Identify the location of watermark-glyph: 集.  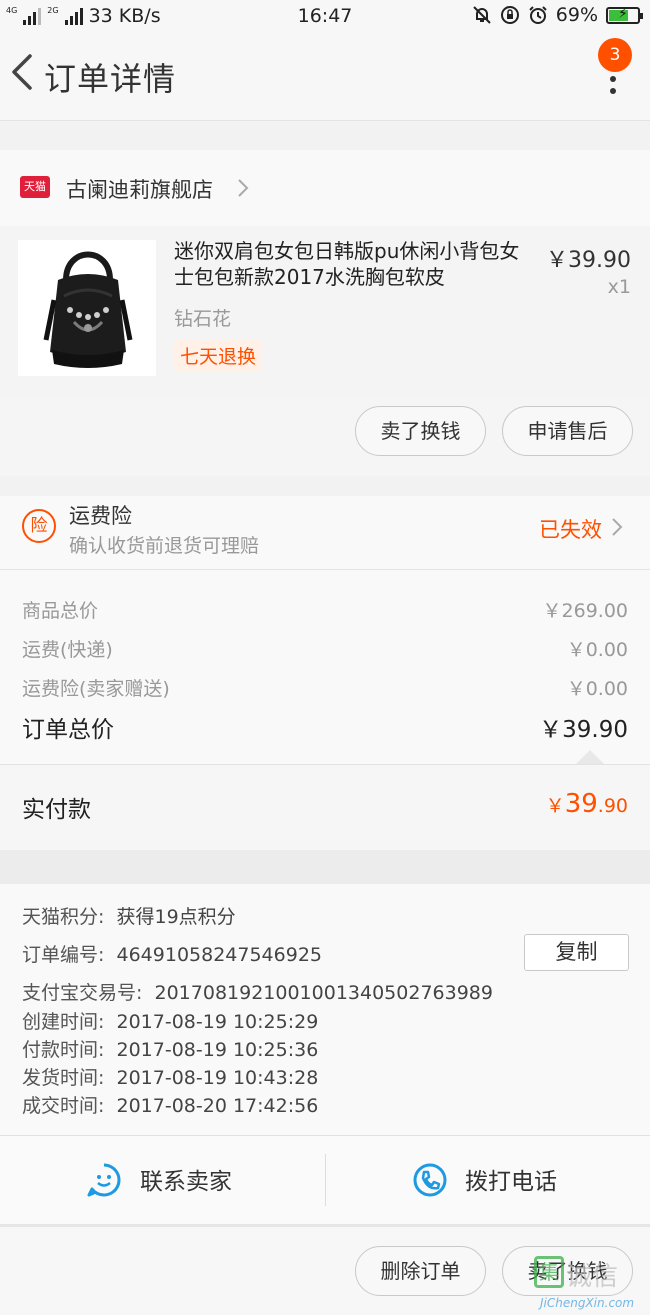
(549, 1272).